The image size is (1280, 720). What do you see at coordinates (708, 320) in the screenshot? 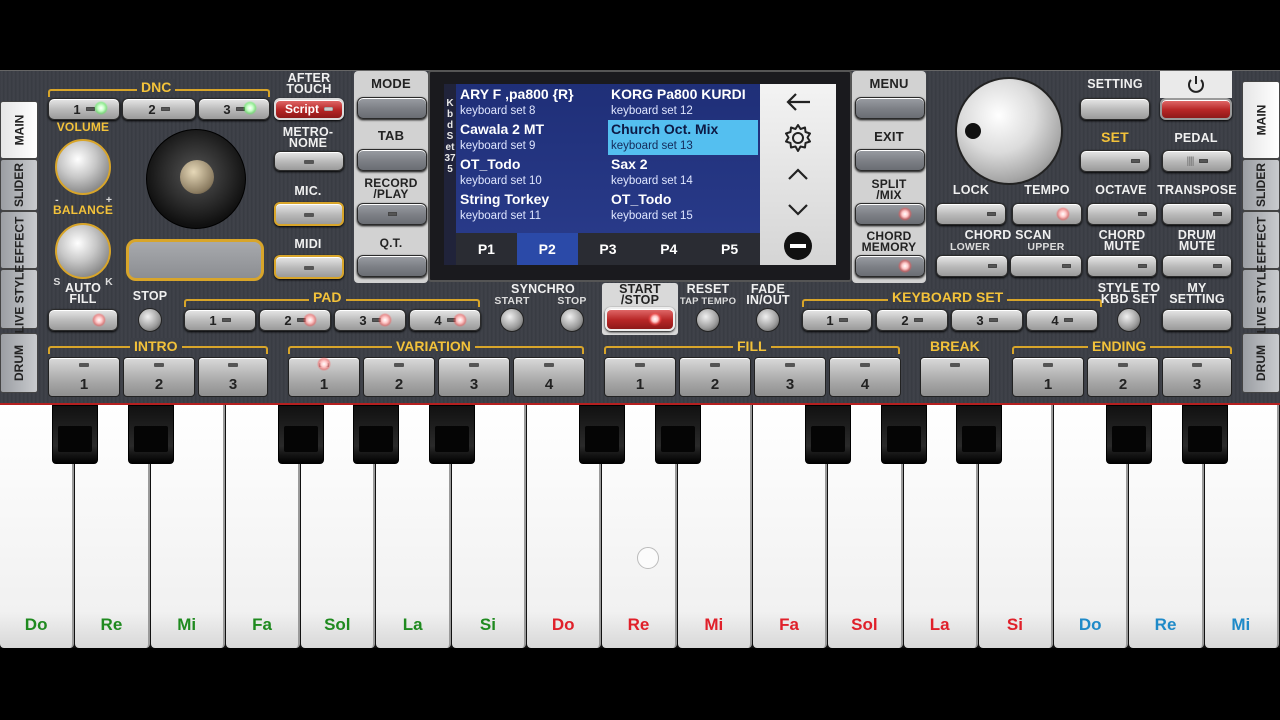
I see `reset-knob` at bounding box center [708, 320].